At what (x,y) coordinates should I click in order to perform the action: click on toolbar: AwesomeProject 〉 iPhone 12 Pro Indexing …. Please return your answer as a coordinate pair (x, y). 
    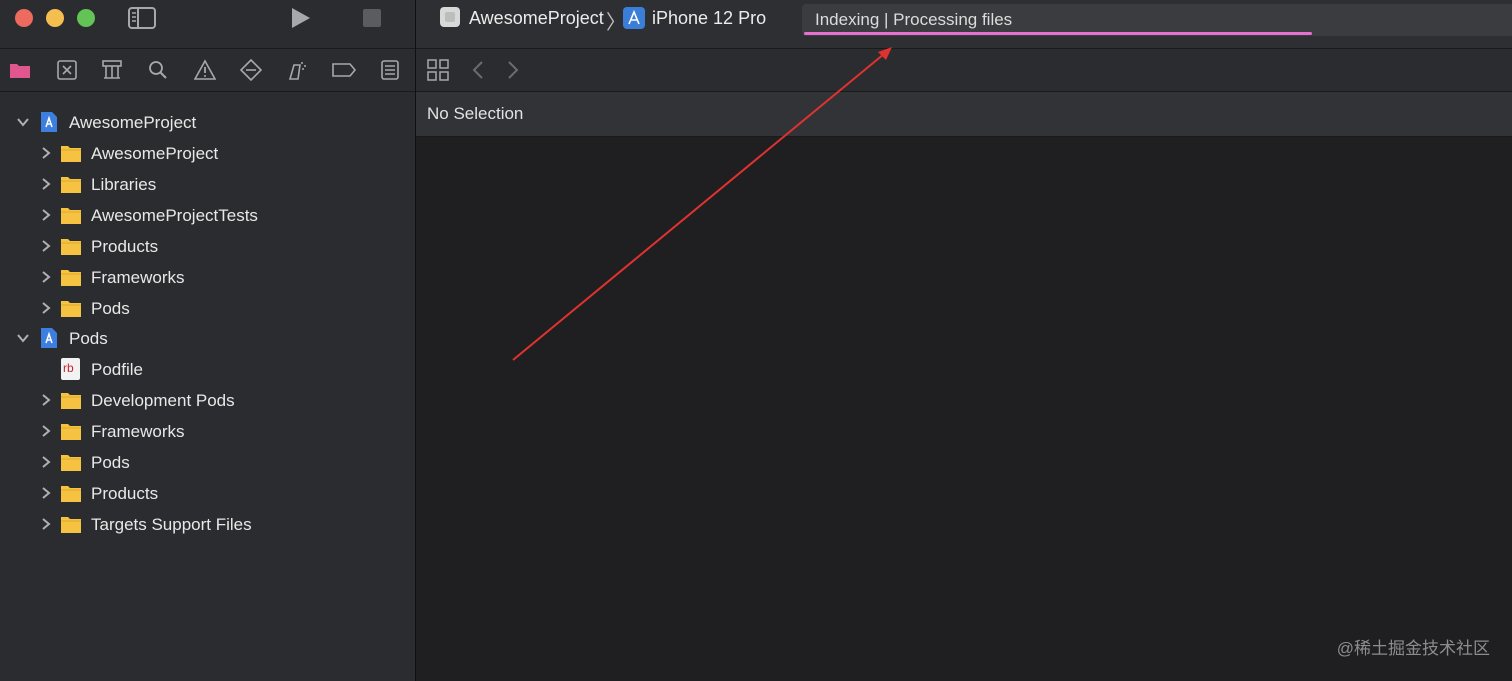
    Looking at the image, I should click on (964, 24).